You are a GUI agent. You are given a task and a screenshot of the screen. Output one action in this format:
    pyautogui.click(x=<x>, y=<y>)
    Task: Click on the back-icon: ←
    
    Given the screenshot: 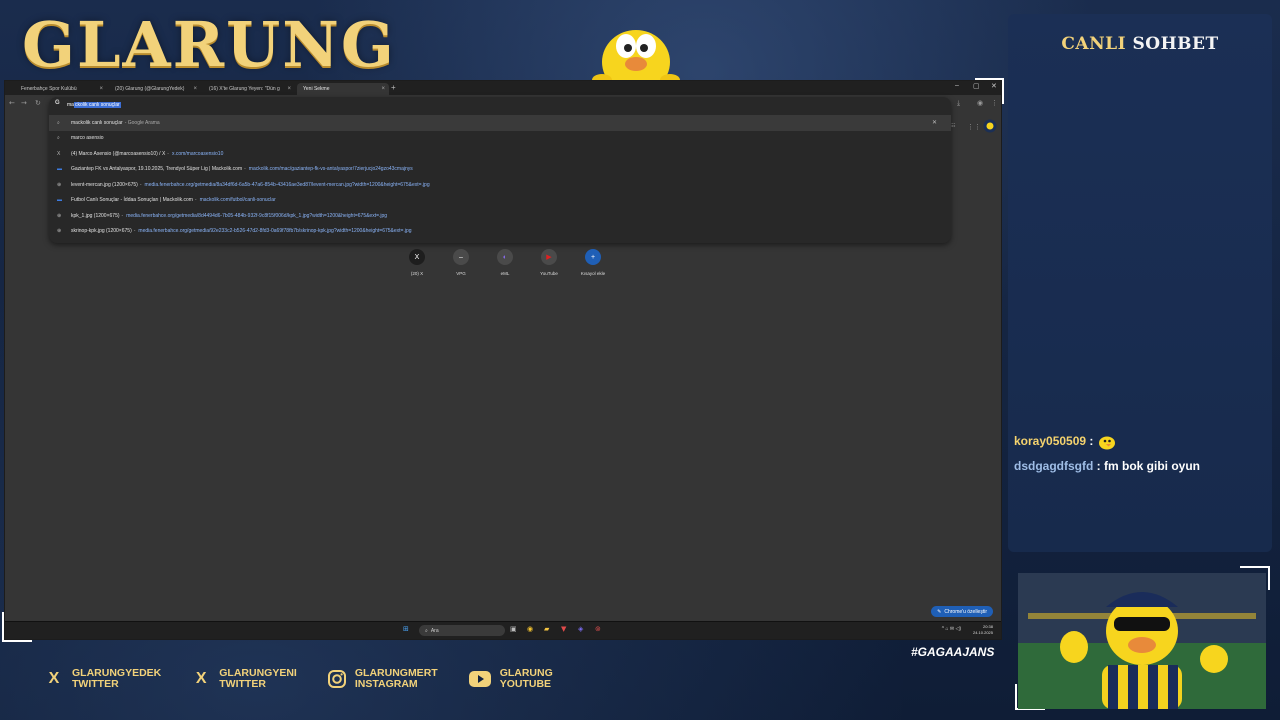 What is the action you would take?
    pyautogui.click(x=12, y=103)
    